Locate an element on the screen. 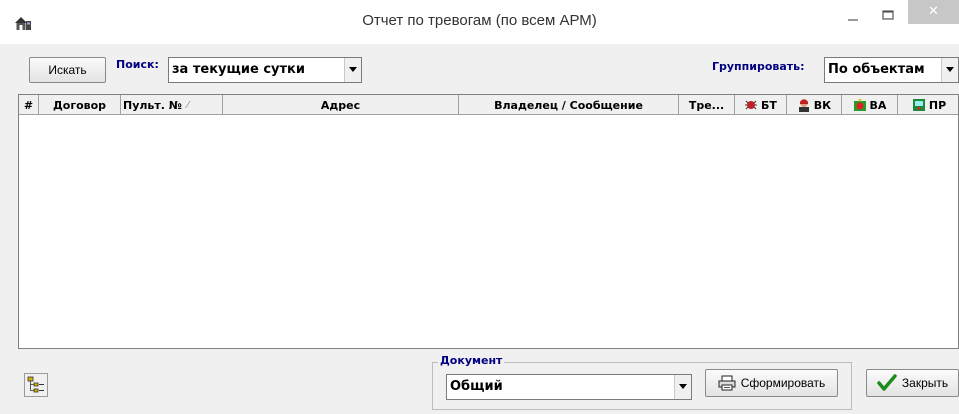 The width and height of the screenshot is (959, 414). window-title: Отчет по тревогам (по всем АРМ) is located at coordinates (479, 20).